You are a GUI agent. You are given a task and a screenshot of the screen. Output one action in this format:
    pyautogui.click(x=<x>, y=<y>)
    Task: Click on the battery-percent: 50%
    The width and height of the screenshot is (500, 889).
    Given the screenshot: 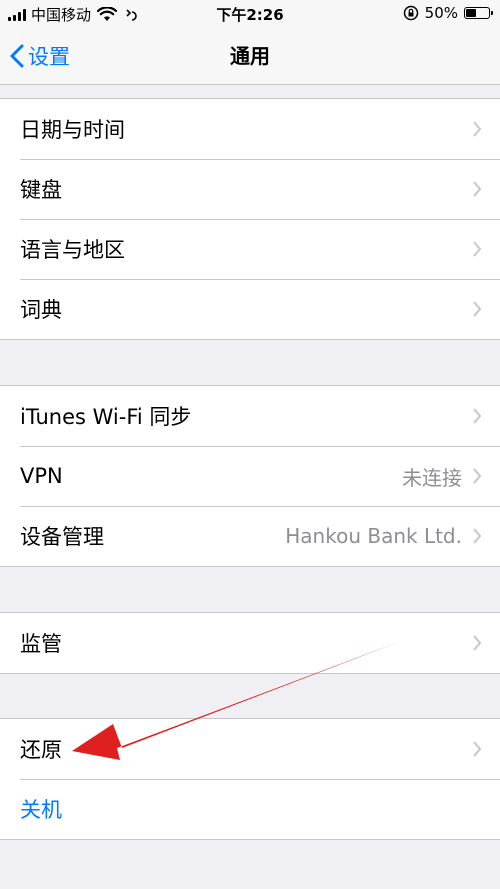 What is the action you would take?
    pyautogui.click(x=441, y=13)
    